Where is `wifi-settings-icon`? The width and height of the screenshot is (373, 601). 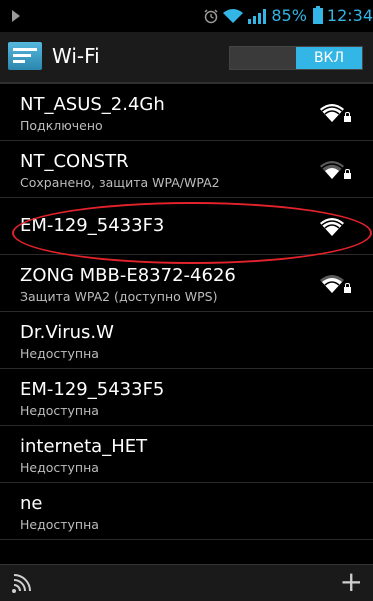 wifi-settings-icon is located at coordinates (25, 56).